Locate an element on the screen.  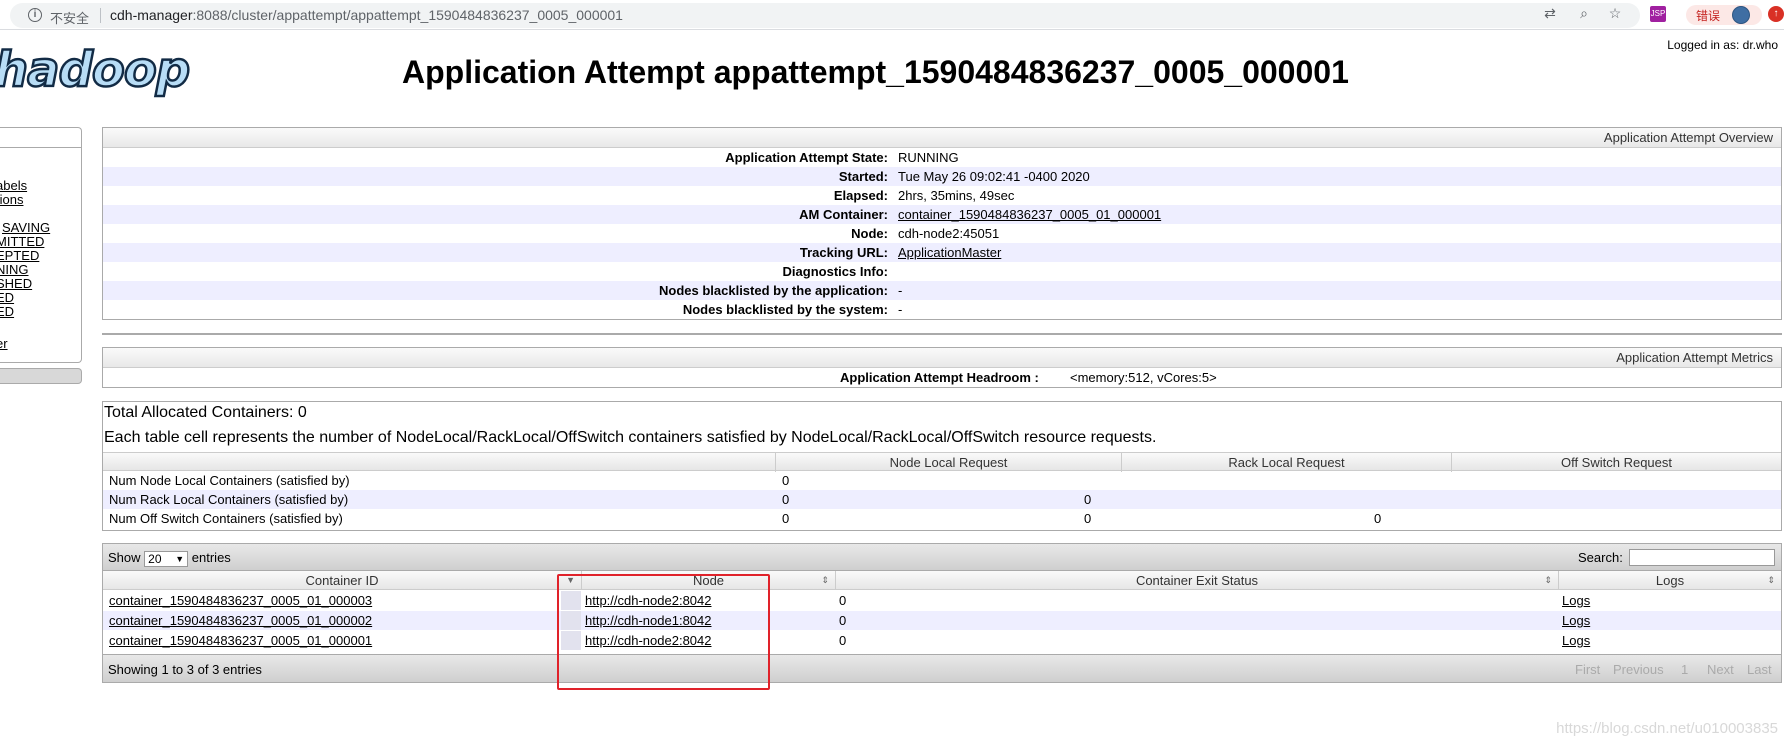
pager-last: Last is located at coordinates (1759, 669).